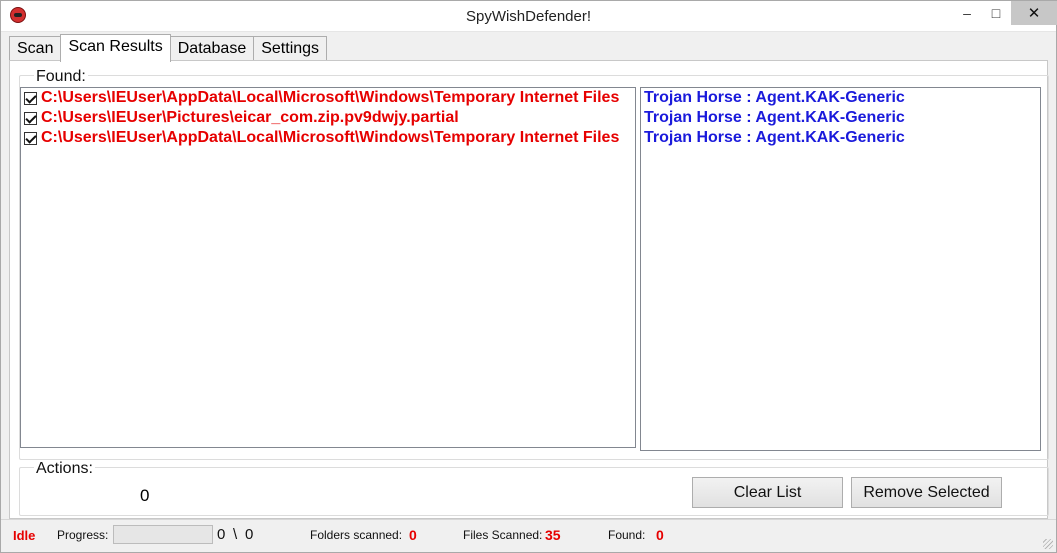 The width and height of the screenshot is (1057, 553). Describe the element at coordinates (967, 13) in the screenshot. I see `minimize-button: –` at that location.